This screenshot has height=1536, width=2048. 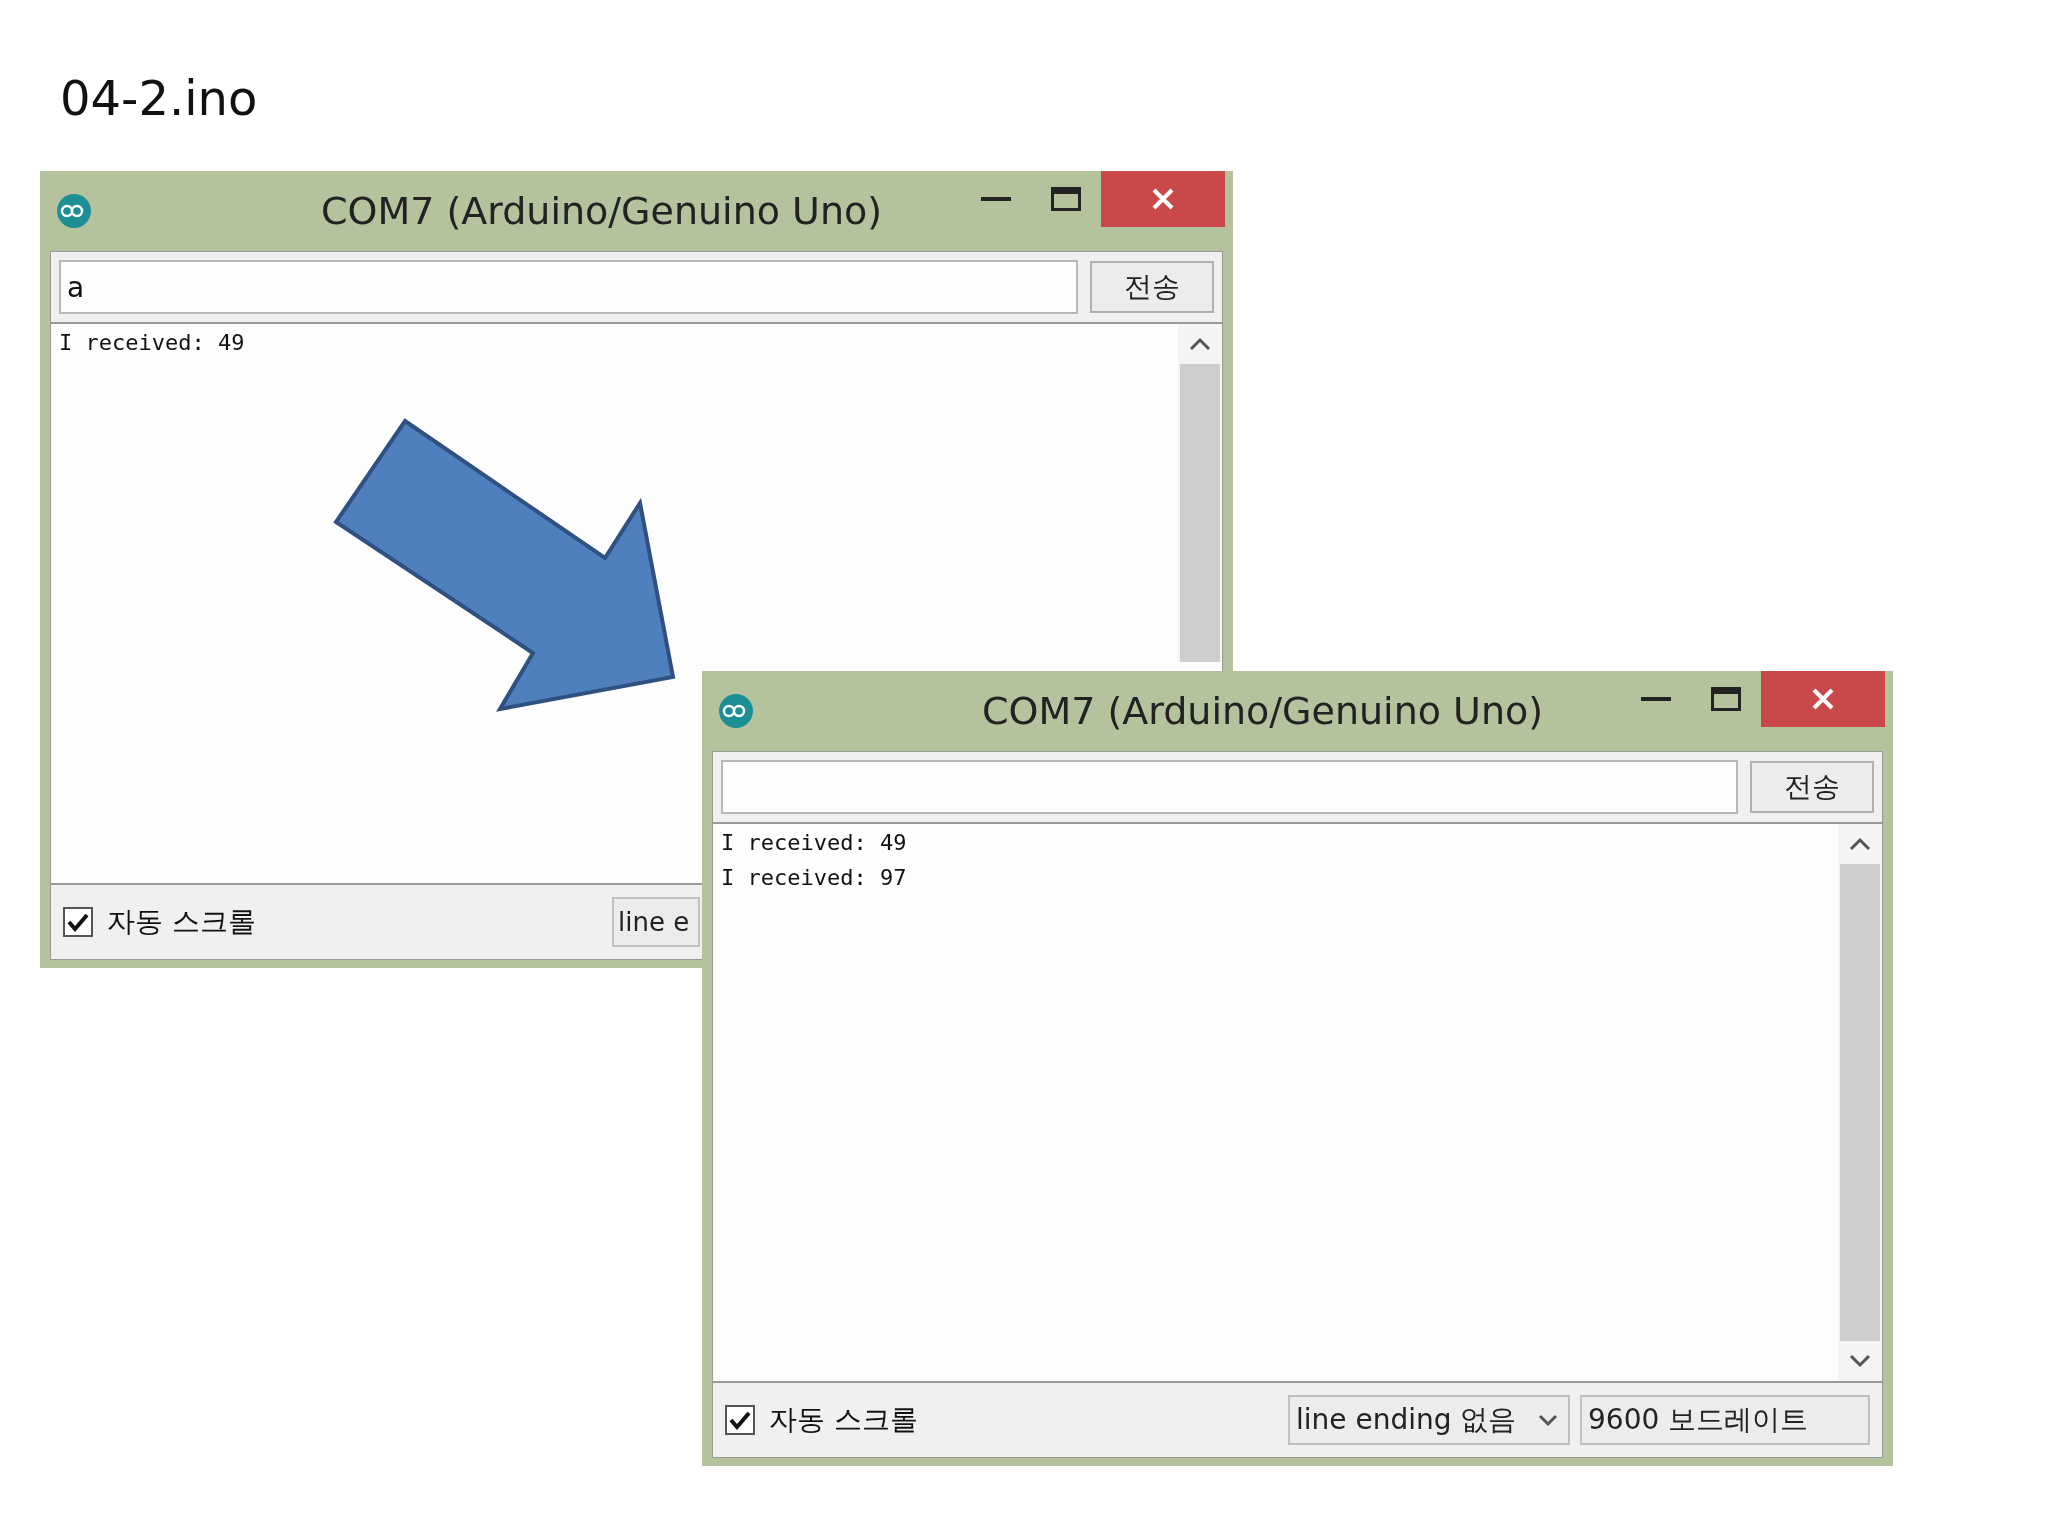 I want to click on line-ending-dropdown: line e, so click(x=656, y=922).